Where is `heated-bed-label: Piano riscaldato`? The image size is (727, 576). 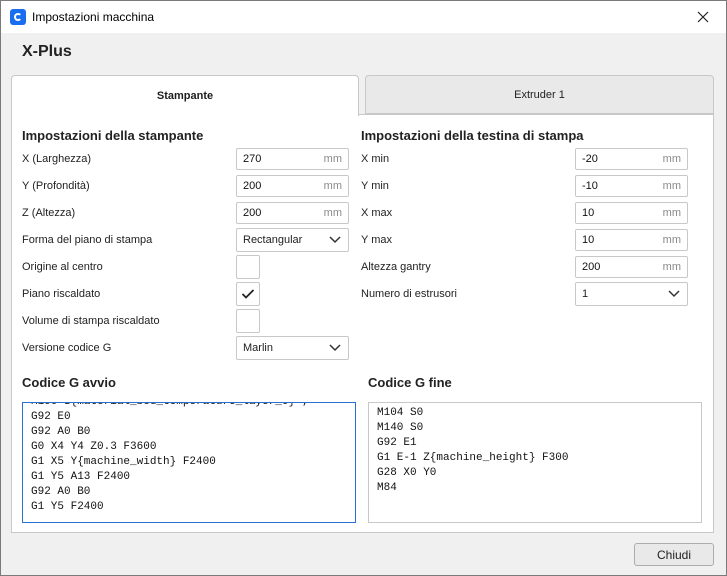
heated-bed-label: Piano riscaldato is located at coordinates (61, 294).